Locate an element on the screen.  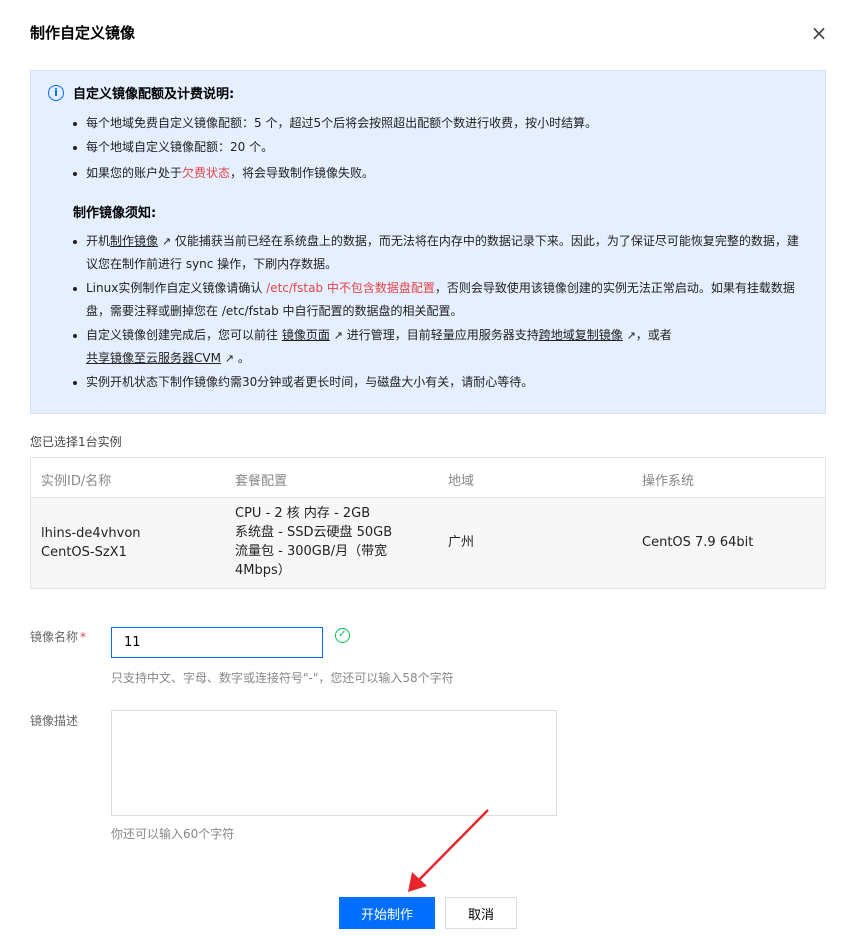
close-icon: × is located at coordinates (819, 33).